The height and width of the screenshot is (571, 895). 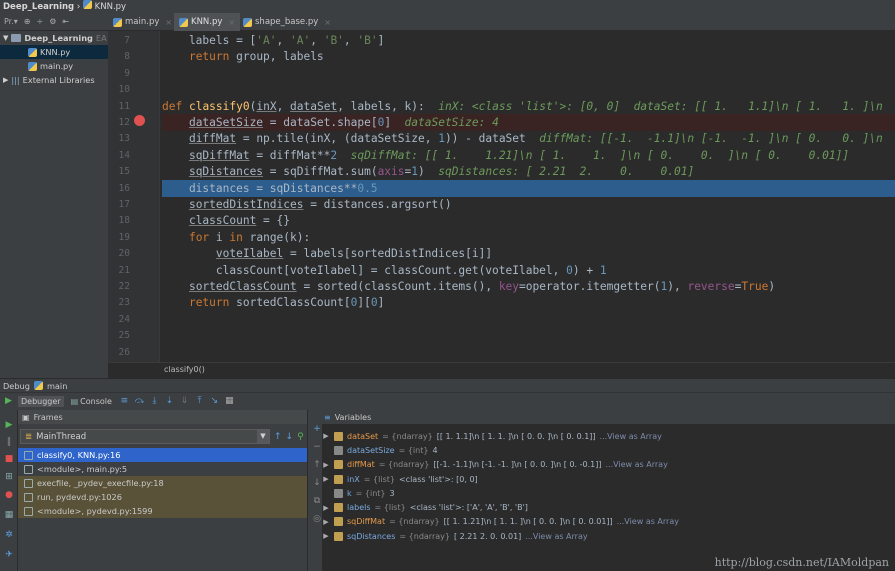 I want to click on project-file-label: KNN.py, so click(x=55, y=52).